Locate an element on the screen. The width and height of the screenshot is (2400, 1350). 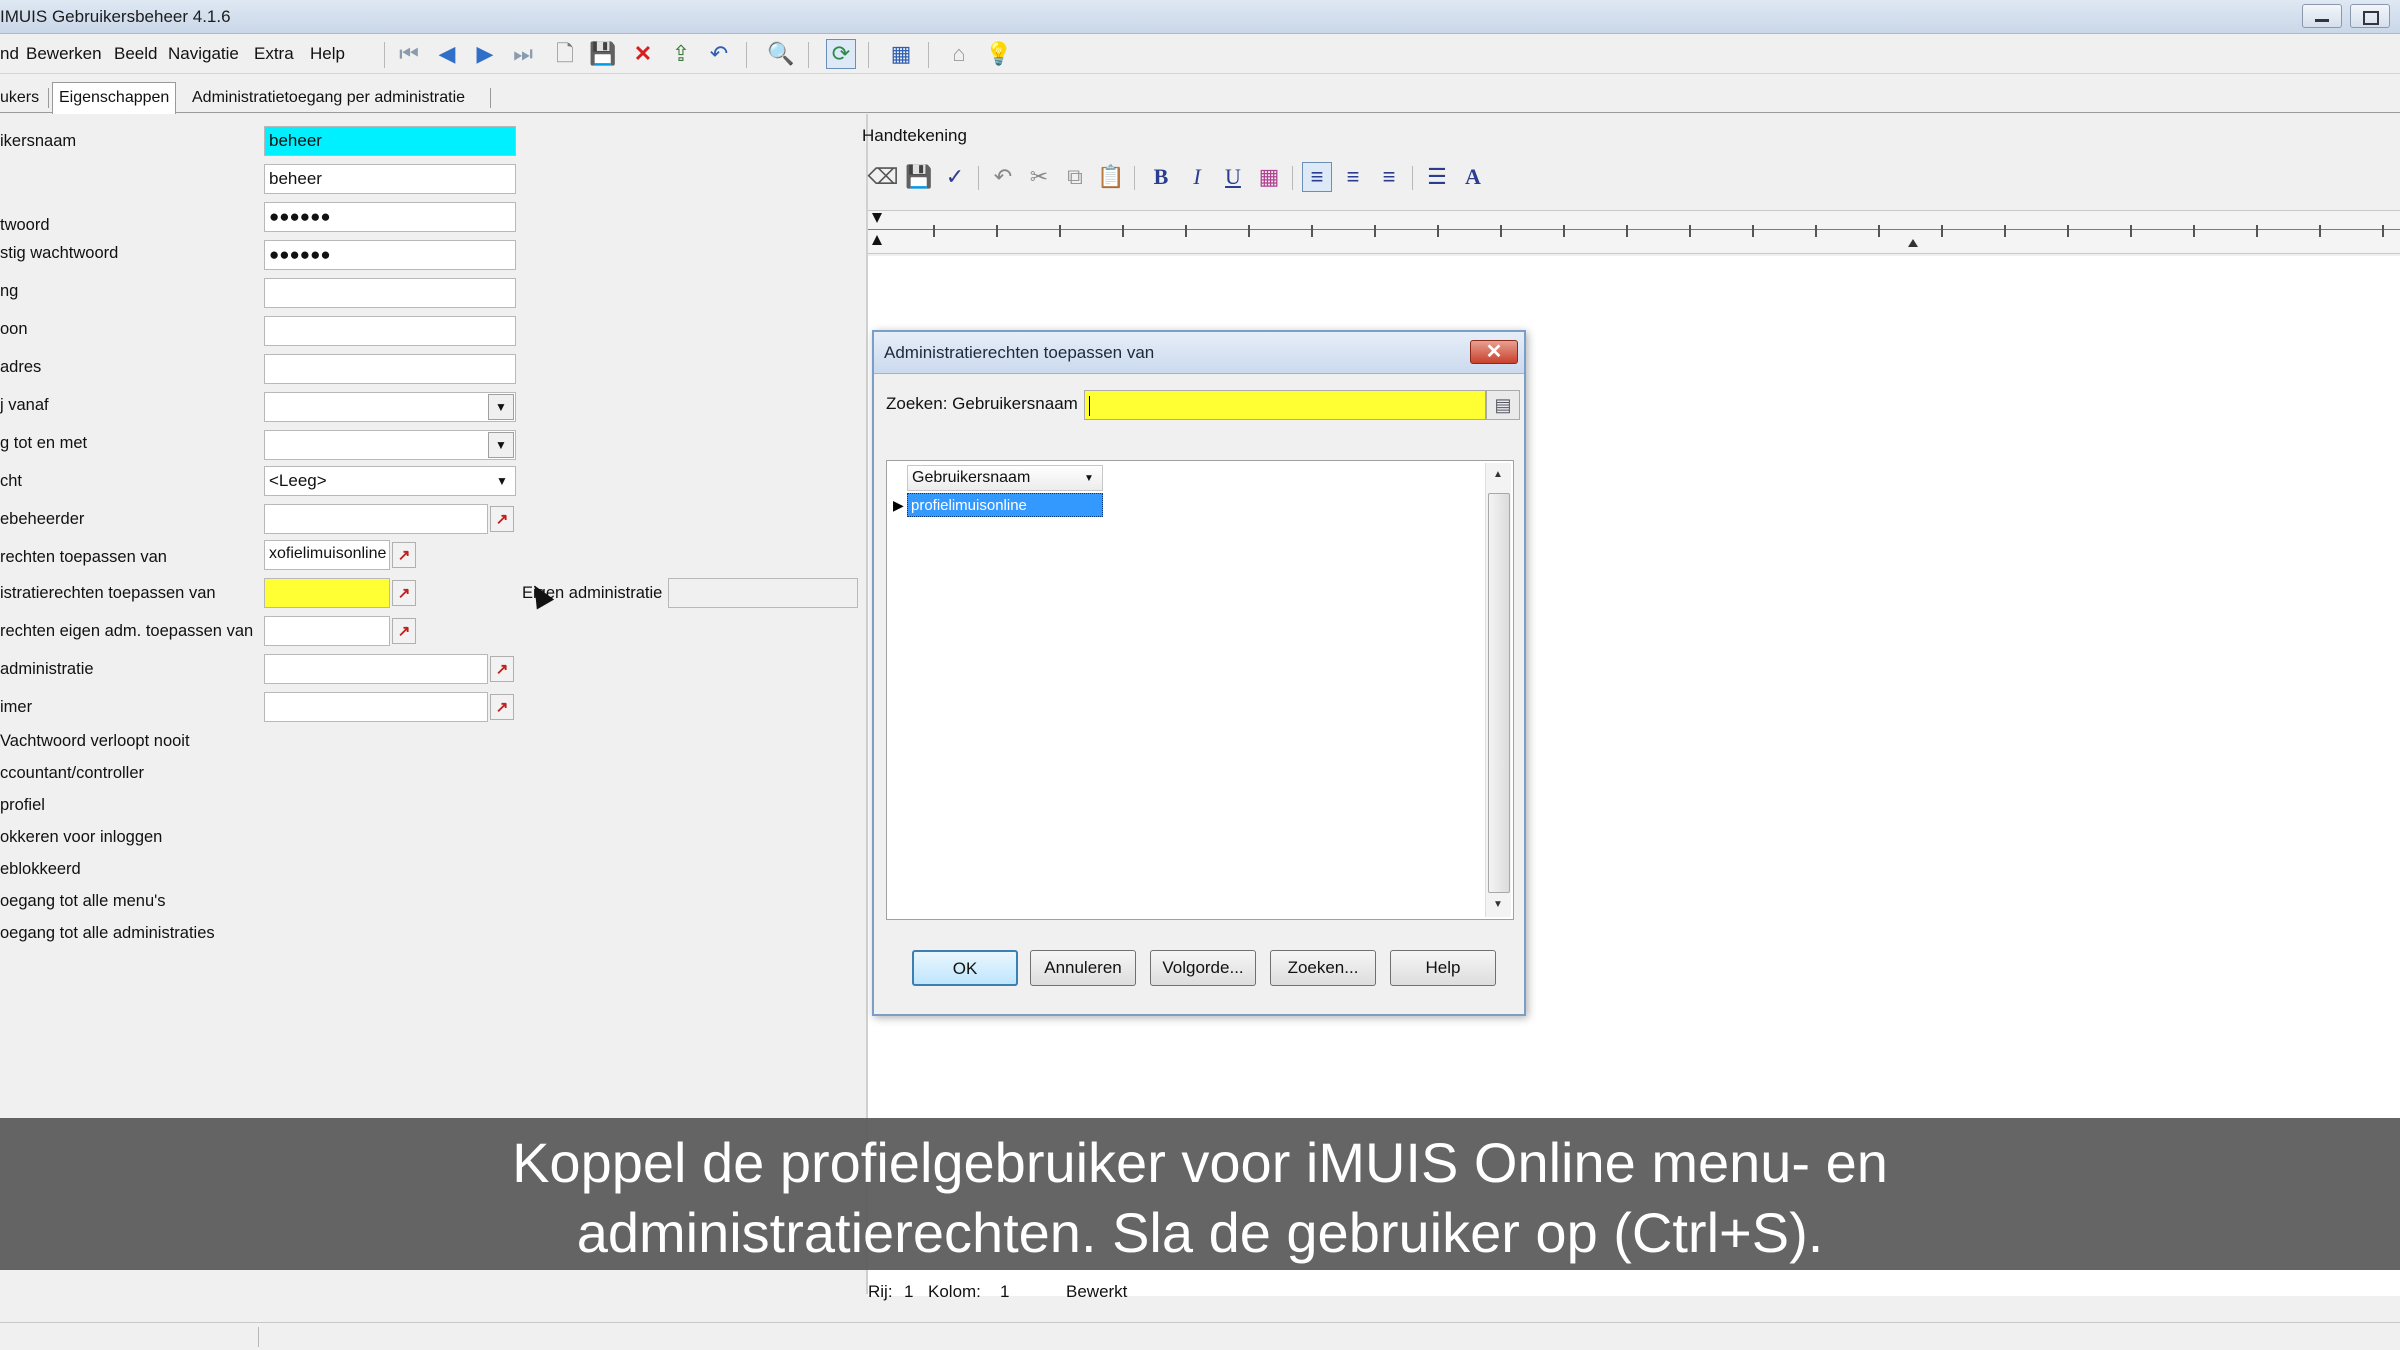
home-icon: ⌂ is located at coordinates (959, 54).